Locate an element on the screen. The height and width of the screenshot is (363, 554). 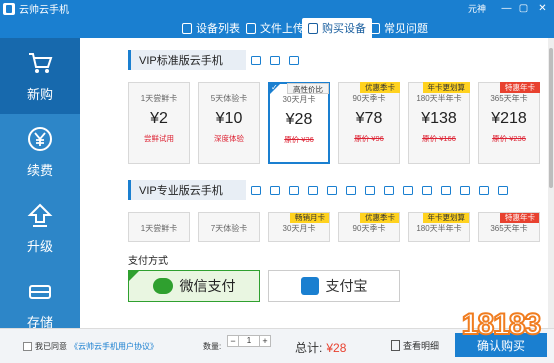
agreement: 我已同意 《云帅云手机用户协议》 is located at coordinates (90, 346).